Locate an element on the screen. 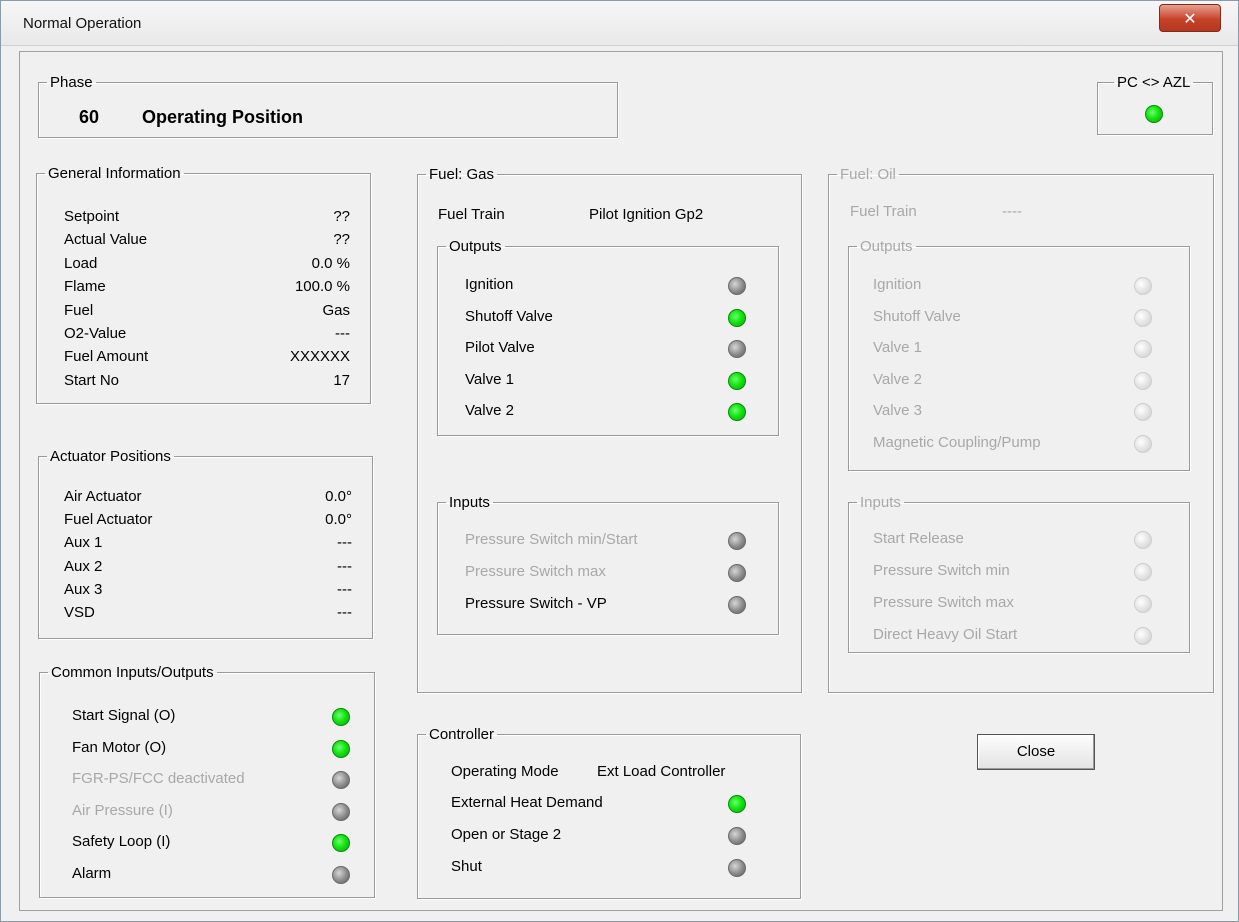 Image resolution: width=1239 pixels, height=922 pixels. fuel-gas-outputs-legend: Outputs is located at coordinates (475, 246).